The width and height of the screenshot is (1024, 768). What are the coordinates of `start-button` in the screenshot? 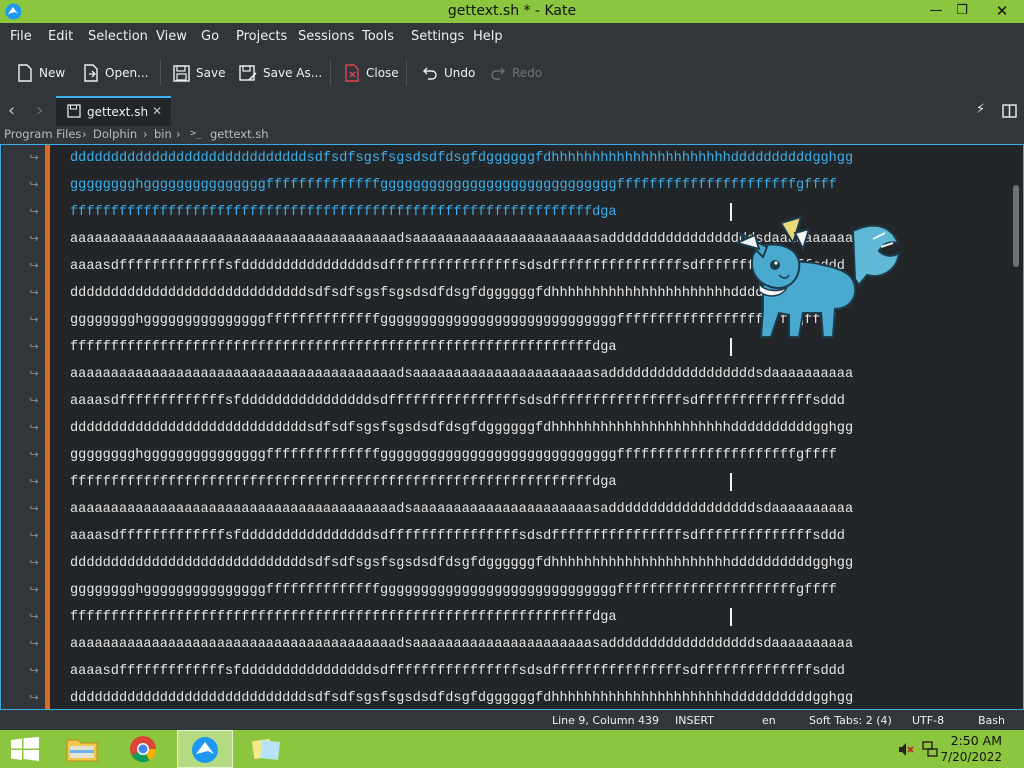 It's located at (28, 749).